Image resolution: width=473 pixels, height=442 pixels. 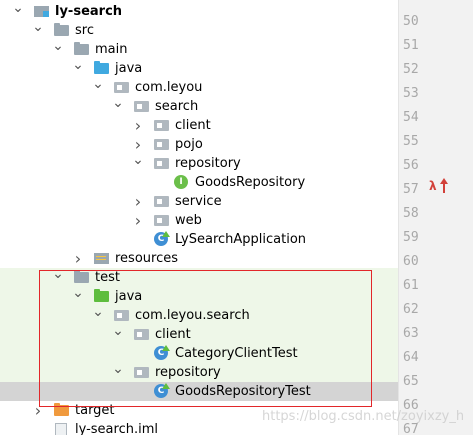 What do you see at coordinates (411, 357) in the screenshot?
I see `line-number: 64` at bounding box center [411, 357].